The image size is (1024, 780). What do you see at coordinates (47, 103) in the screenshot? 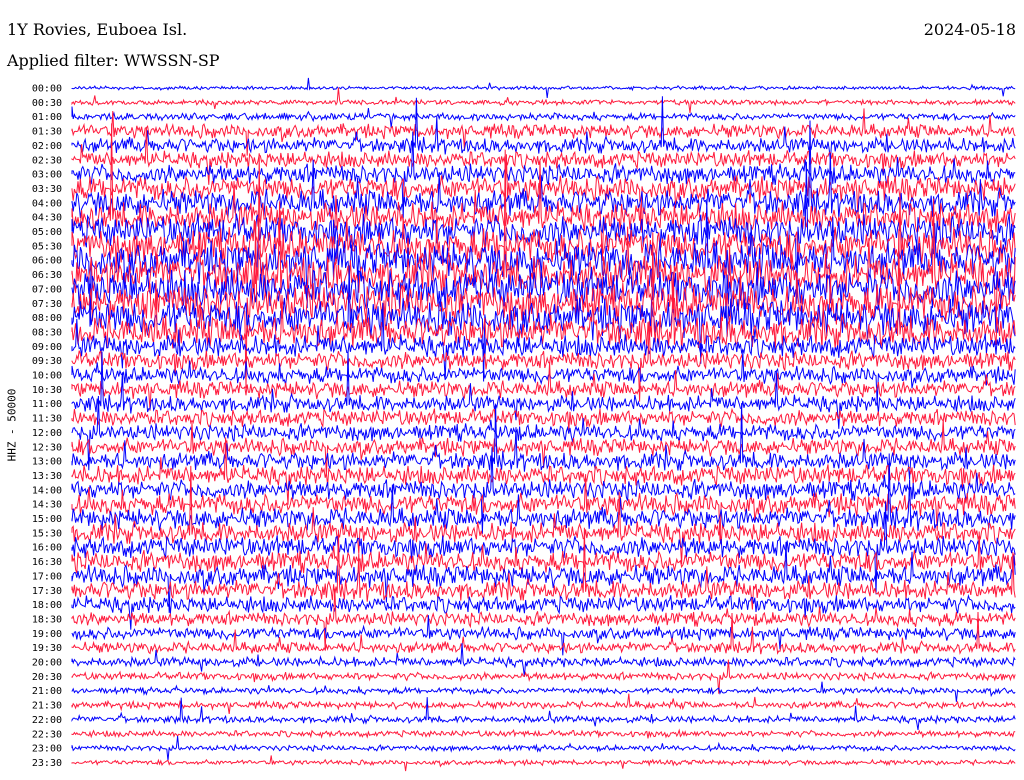
I see `row-time-label: 00:30` at bounding box center [47, 103].